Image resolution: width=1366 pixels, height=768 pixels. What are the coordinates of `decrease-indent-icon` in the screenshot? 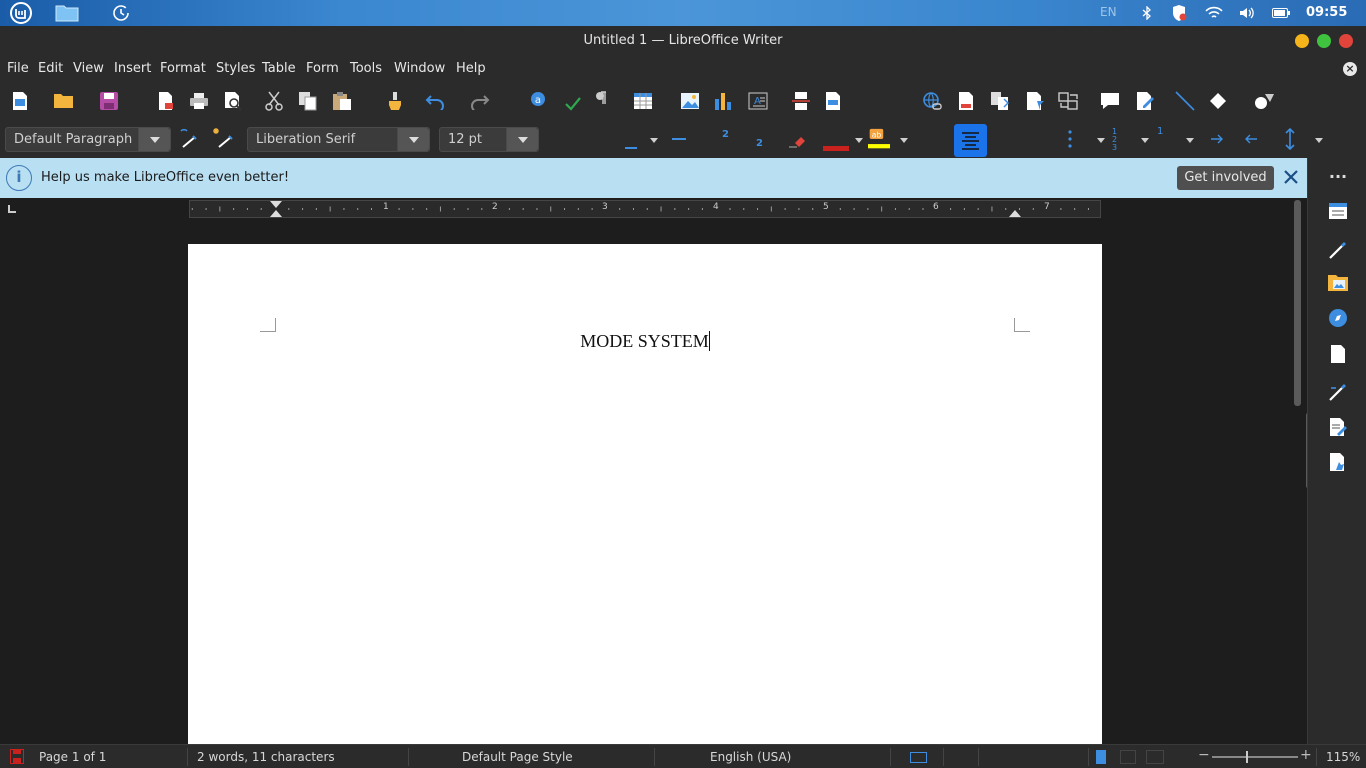 It's located at (1251, 139).